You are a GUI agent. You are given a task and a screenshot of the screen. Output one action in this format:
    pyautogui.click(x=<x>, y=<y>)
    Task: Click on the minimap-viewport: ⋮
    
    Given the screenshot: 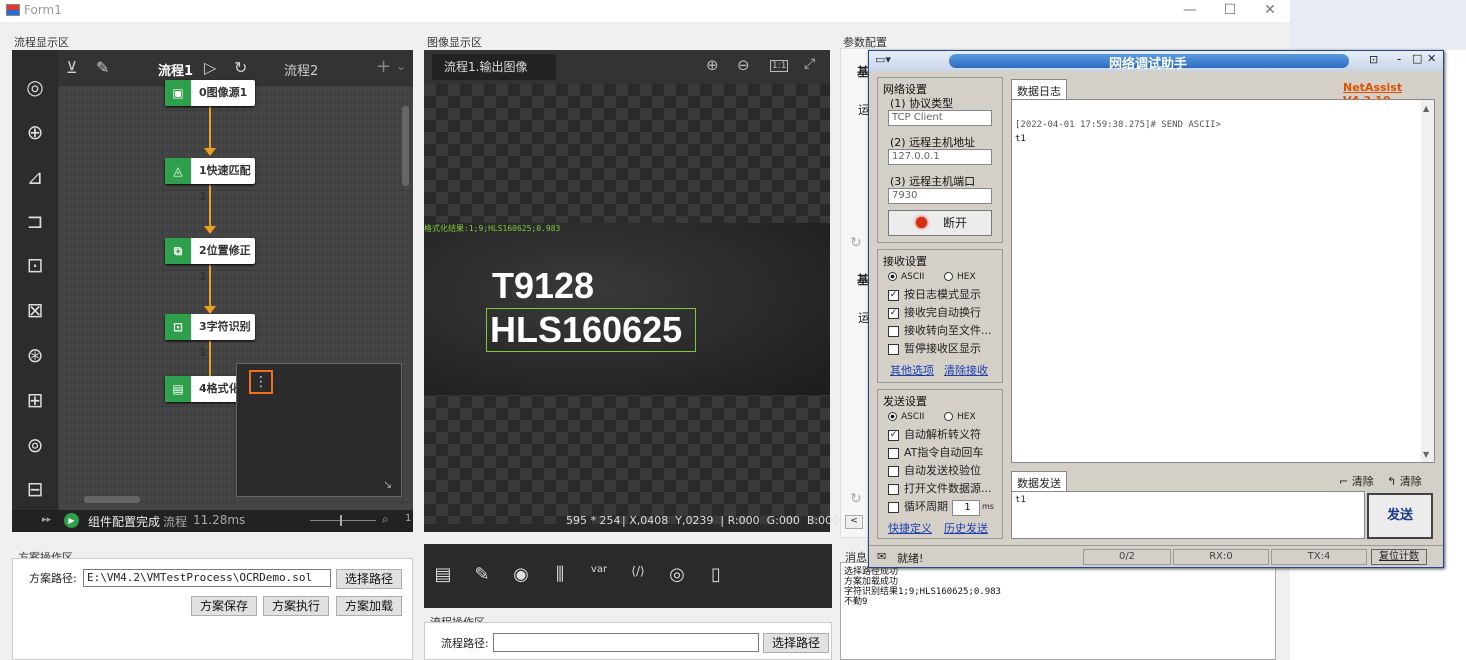 What is the action you would take?
    pyautogui.click(x=261, y=382)
    